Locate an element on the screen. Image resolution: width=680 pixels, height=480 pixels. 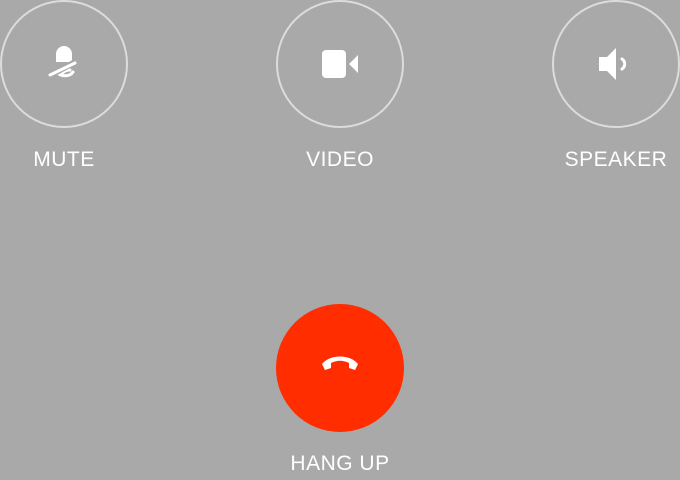
video-label: VIDEO is located at coordinates (340, 159).